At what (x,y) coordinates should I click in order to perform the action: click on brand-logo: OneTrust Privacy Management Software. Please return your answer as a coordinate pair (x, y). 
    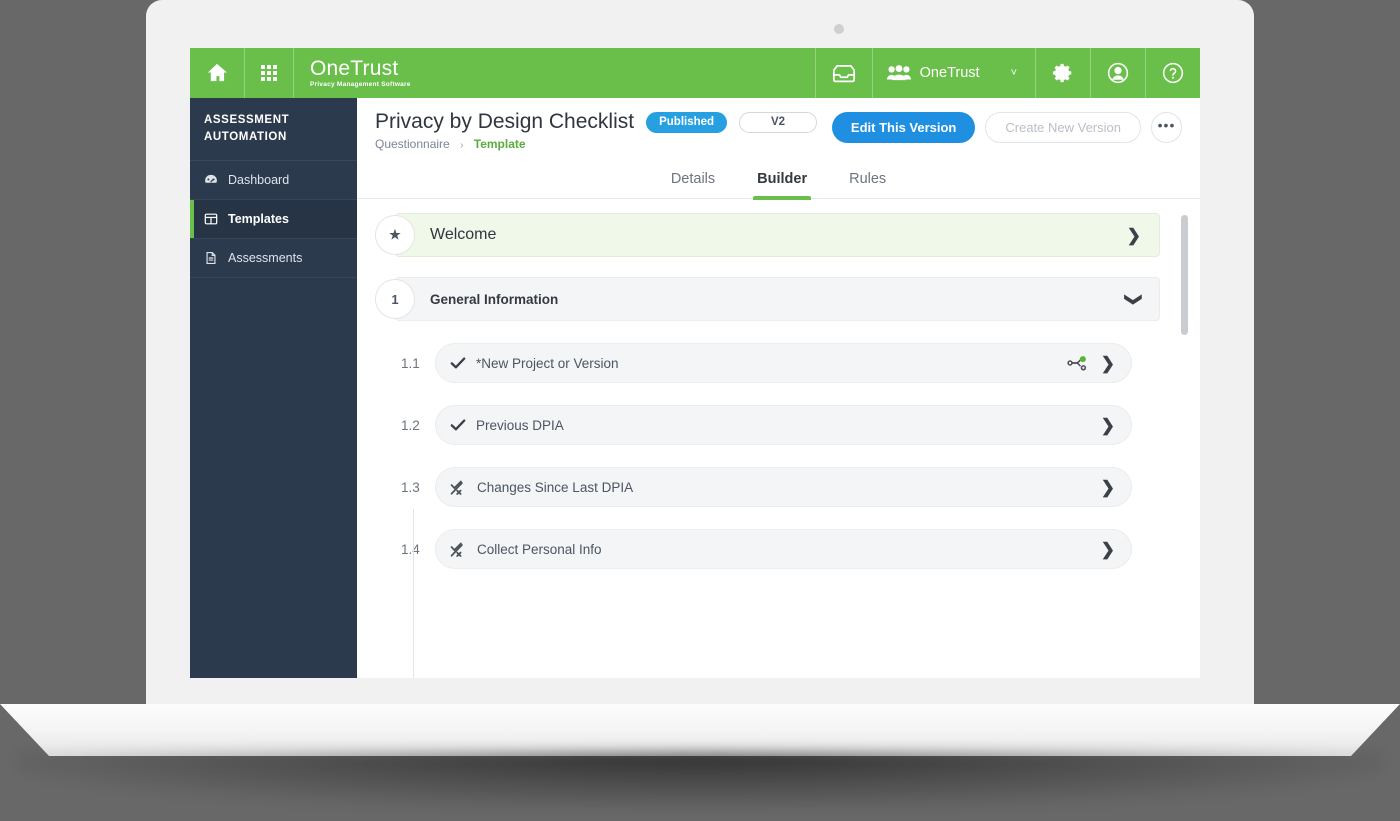
    Looking at the image, I should click on (361, 73).